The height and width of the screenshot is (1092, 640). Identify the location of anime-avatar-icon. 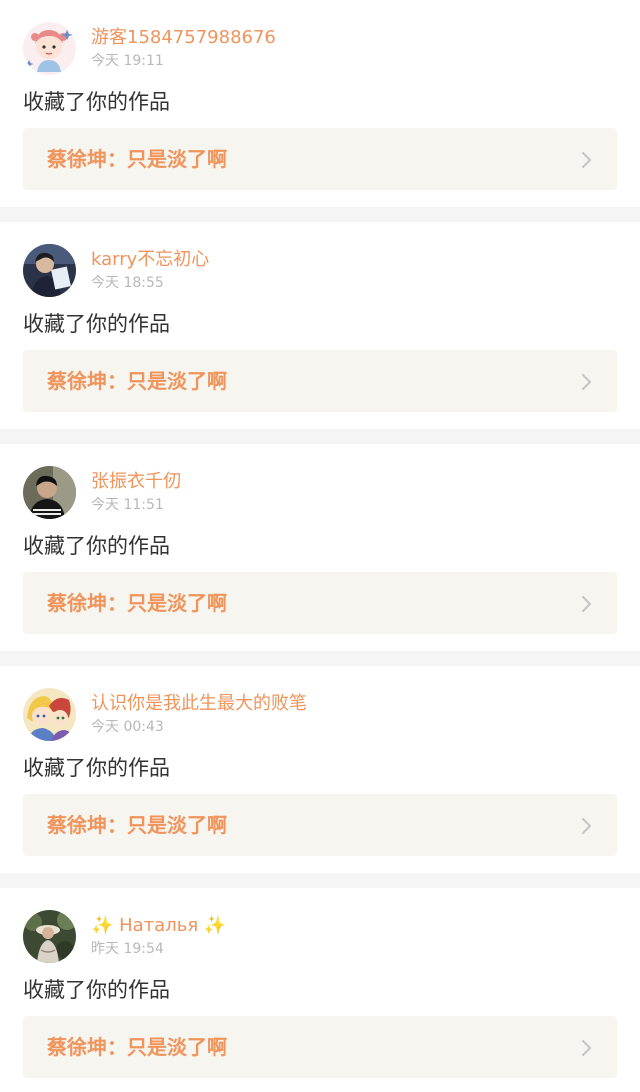
(49, 714).